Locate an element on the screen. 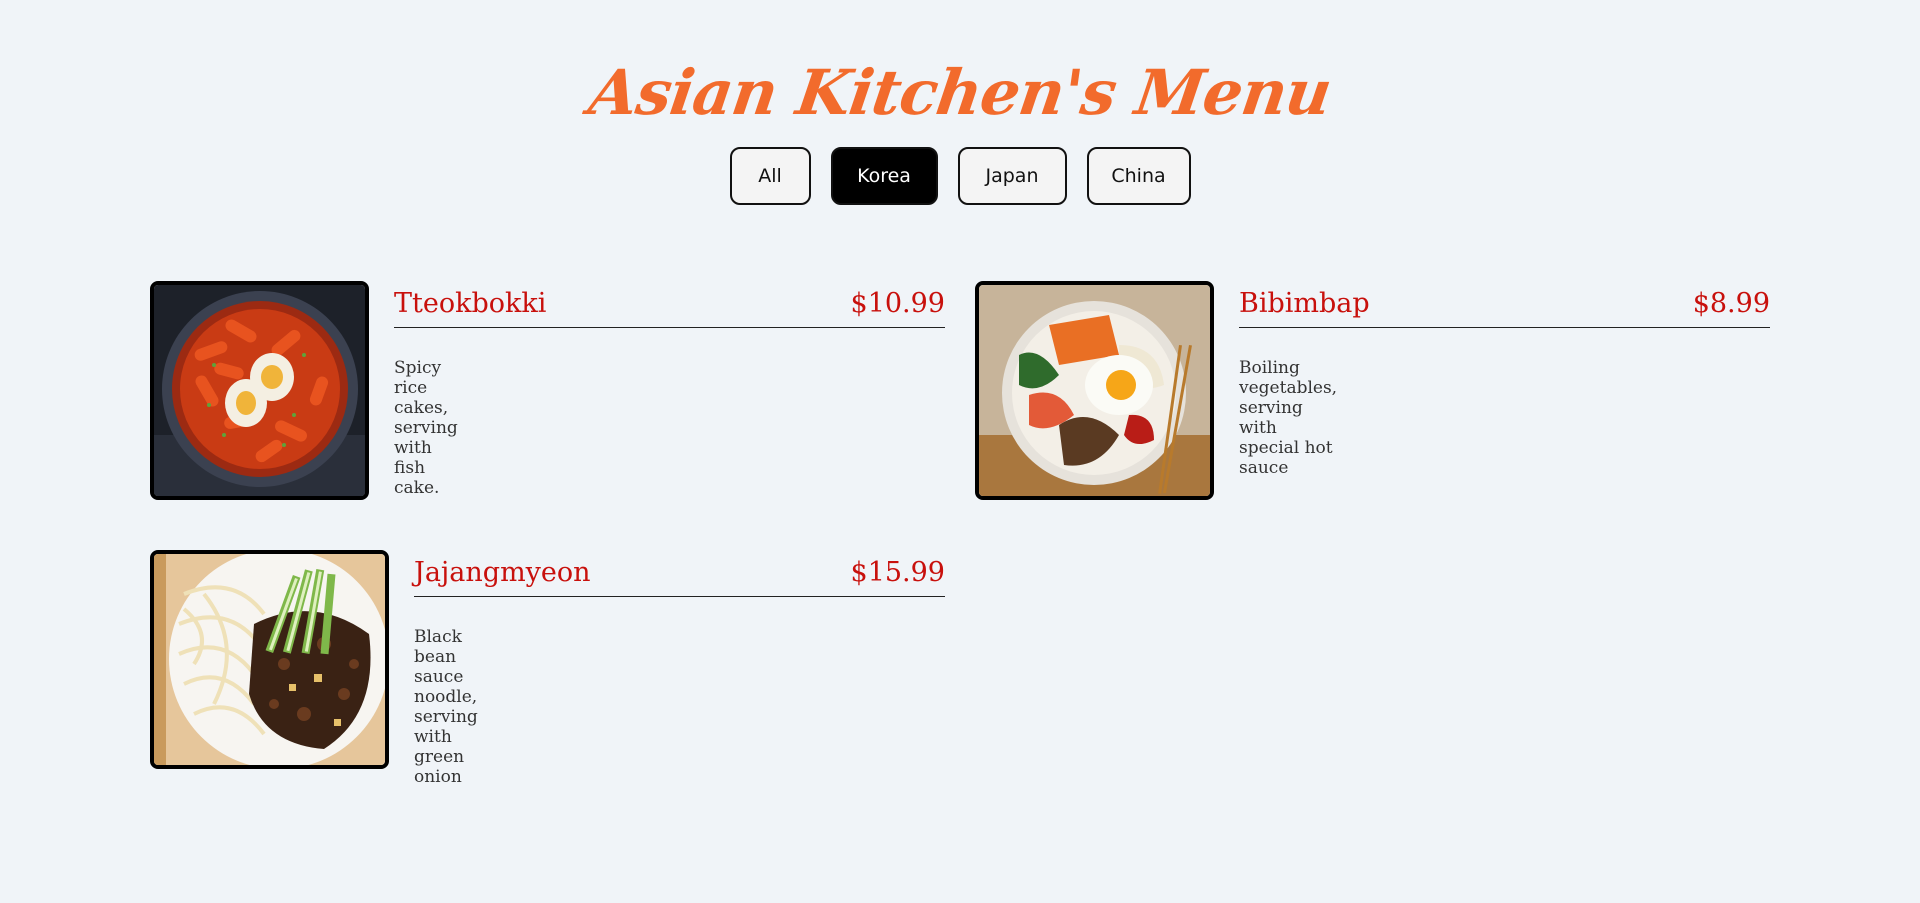 The width and height of the screenshot is (1920, 903). menu-item-header: Jajangmyeon $15.99 is located at coordinates (679, 574).